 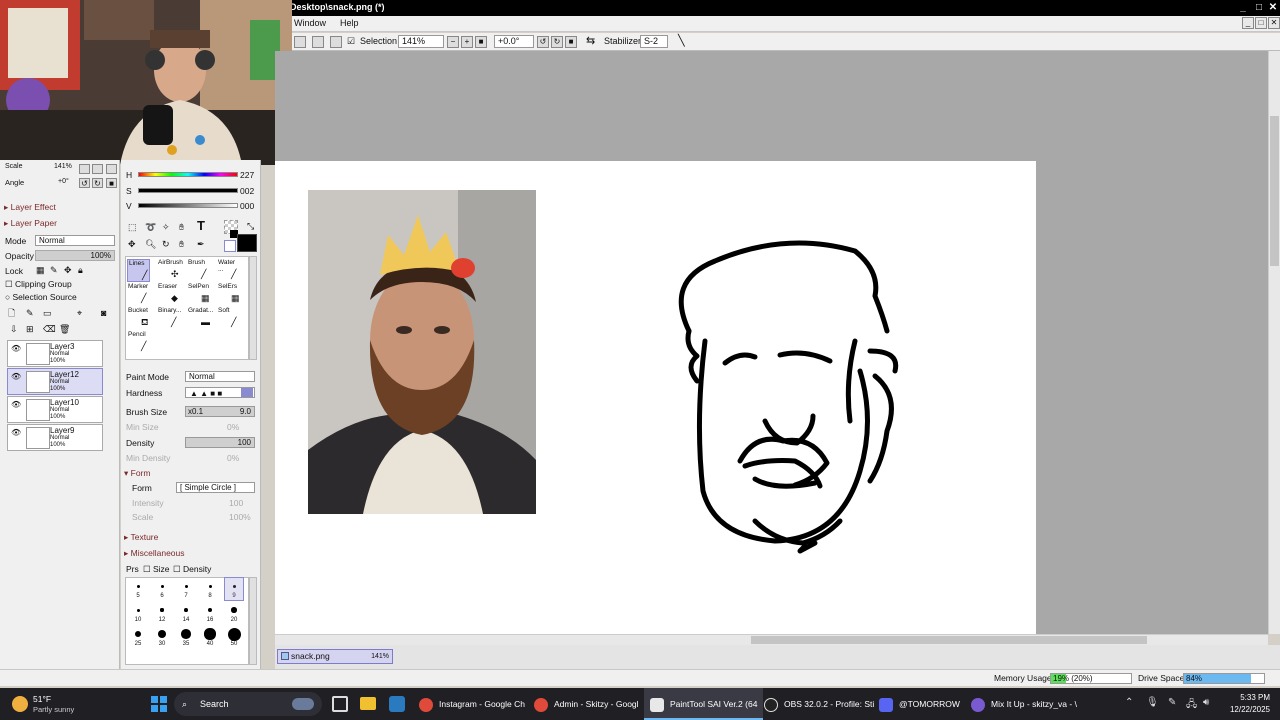 What do you see at coordinates (318, 42) in the screenshot?
I see `invert-selection-button` at bounding box center [318, 42].